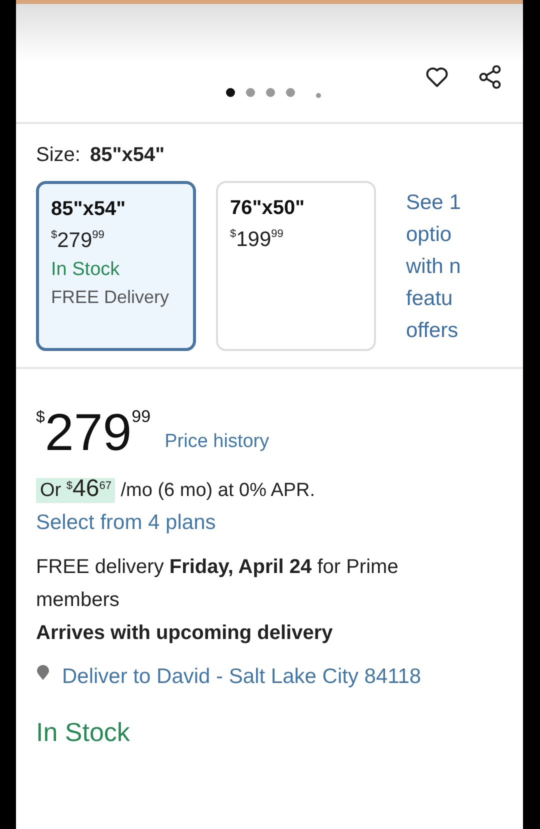 This screenshot has width=540, height=829. I want to click on deliver-to-link: Deliver to David - Salt Lake City 84118, so click(262, 676).